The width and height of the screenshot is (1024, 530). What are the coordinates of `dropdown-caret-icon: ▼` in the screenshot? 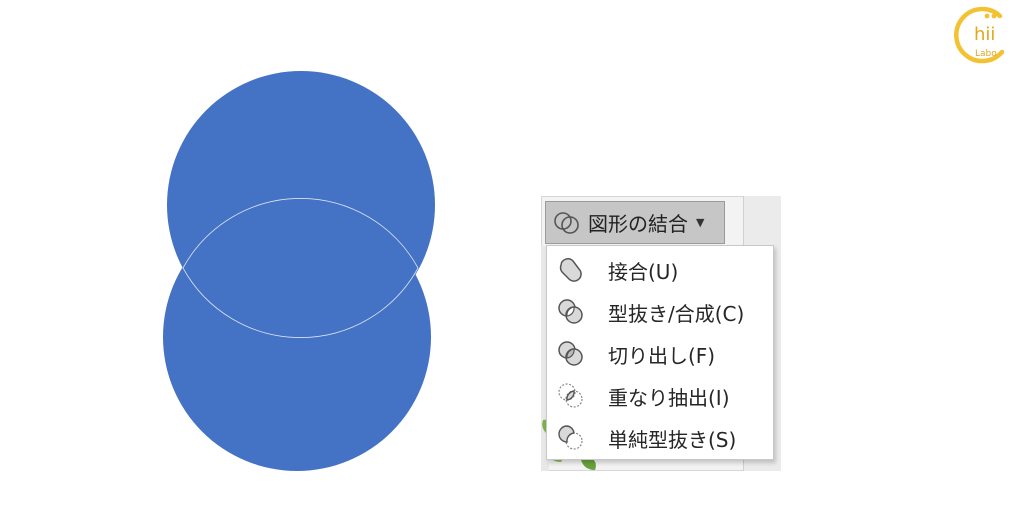 It's located at (700, 222).